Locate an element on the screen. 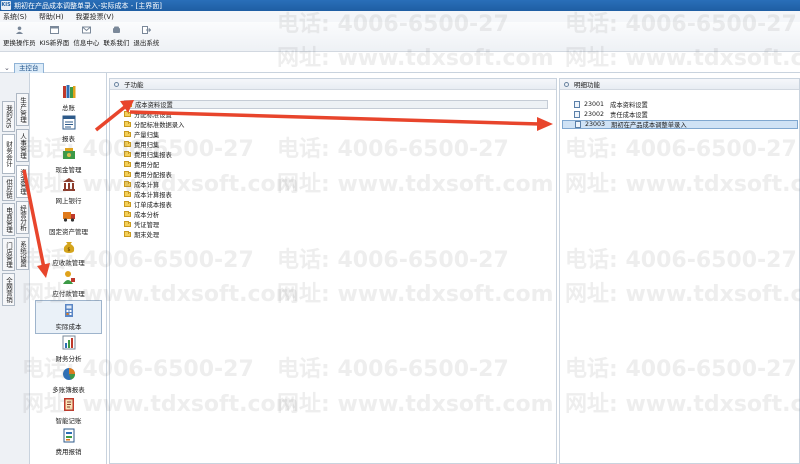 Image resolution: width=800 pixels, height=464 pixels. module-financial-analysis: 财务分析 is located at coordinates (68, 349).